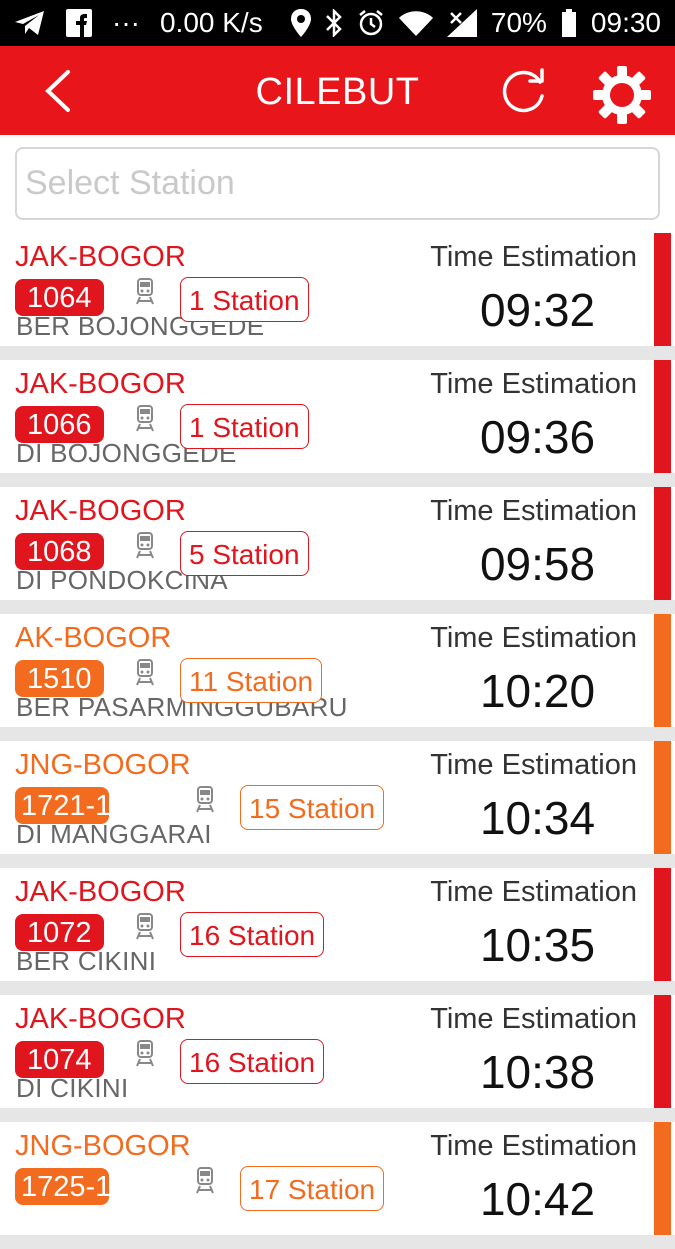 The image size is (675, 1249). Describe the element at coordinates (244, 553) in the screenshot. I see `station-count-badge: 5 Station` at that location.